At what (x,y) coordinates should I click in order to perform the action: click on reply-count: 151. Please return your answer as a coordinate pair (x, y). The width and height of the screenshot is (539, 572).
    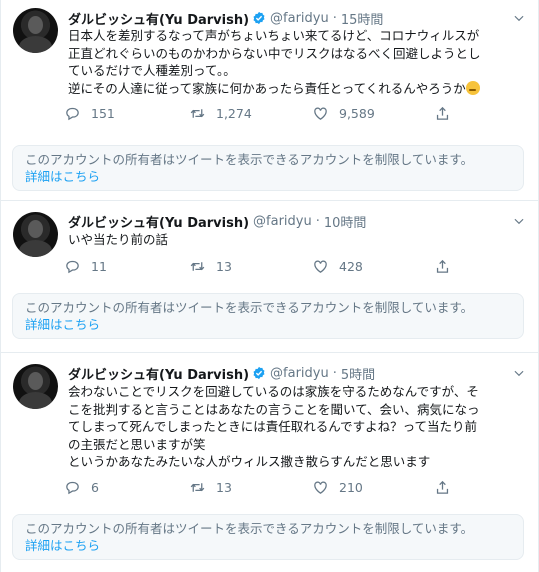
    Looking at the image, I should click on (103, 113).